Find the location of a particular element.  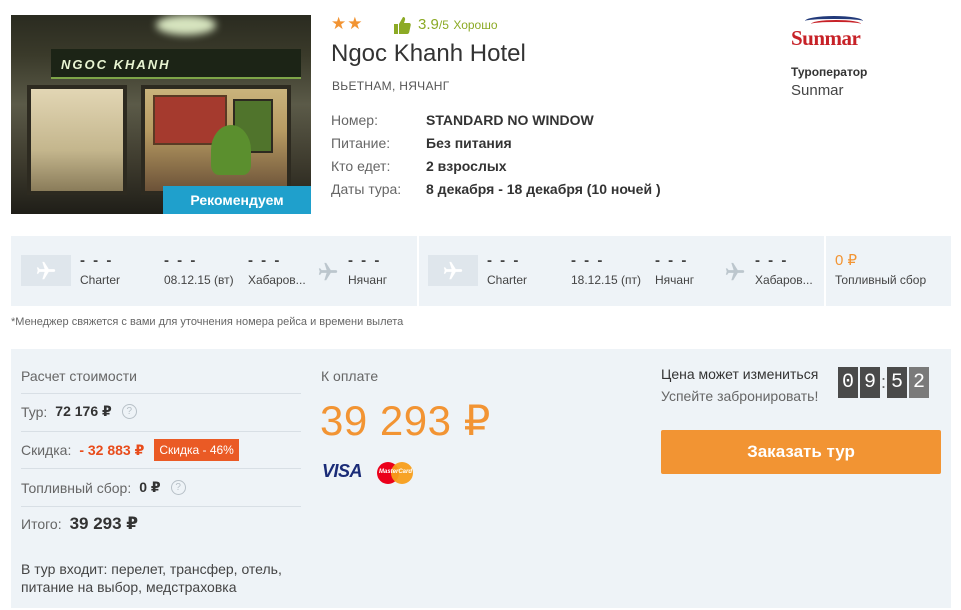

detail-travelers: Кто едет: 2 взрослых is located at coordinates (496, 165).